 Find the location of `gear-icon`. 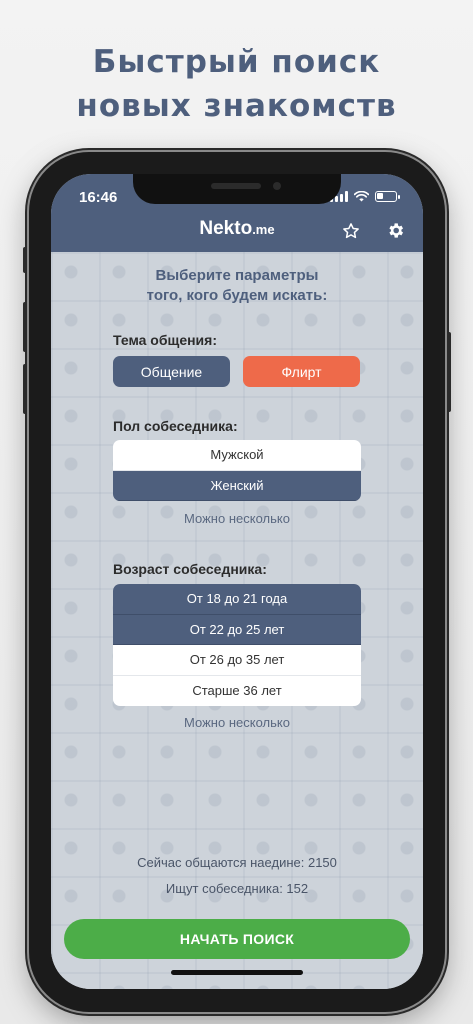

gear-icon is located at coordinates (395, 230).